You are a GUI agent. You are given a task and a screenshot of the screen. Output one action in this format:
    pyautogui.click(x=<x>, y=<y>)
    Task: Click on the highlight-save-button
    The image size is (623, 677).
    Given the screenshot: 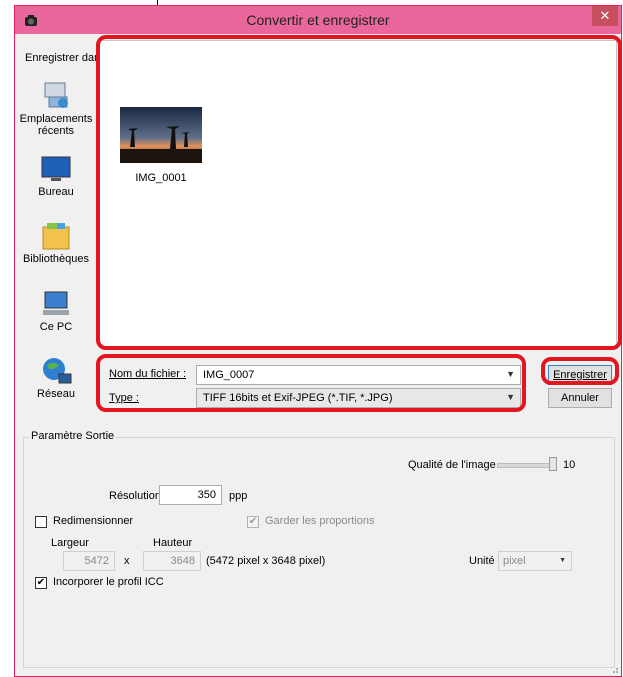 What is the action you would take?
    pyautogui.click(x=580, y=371)
    